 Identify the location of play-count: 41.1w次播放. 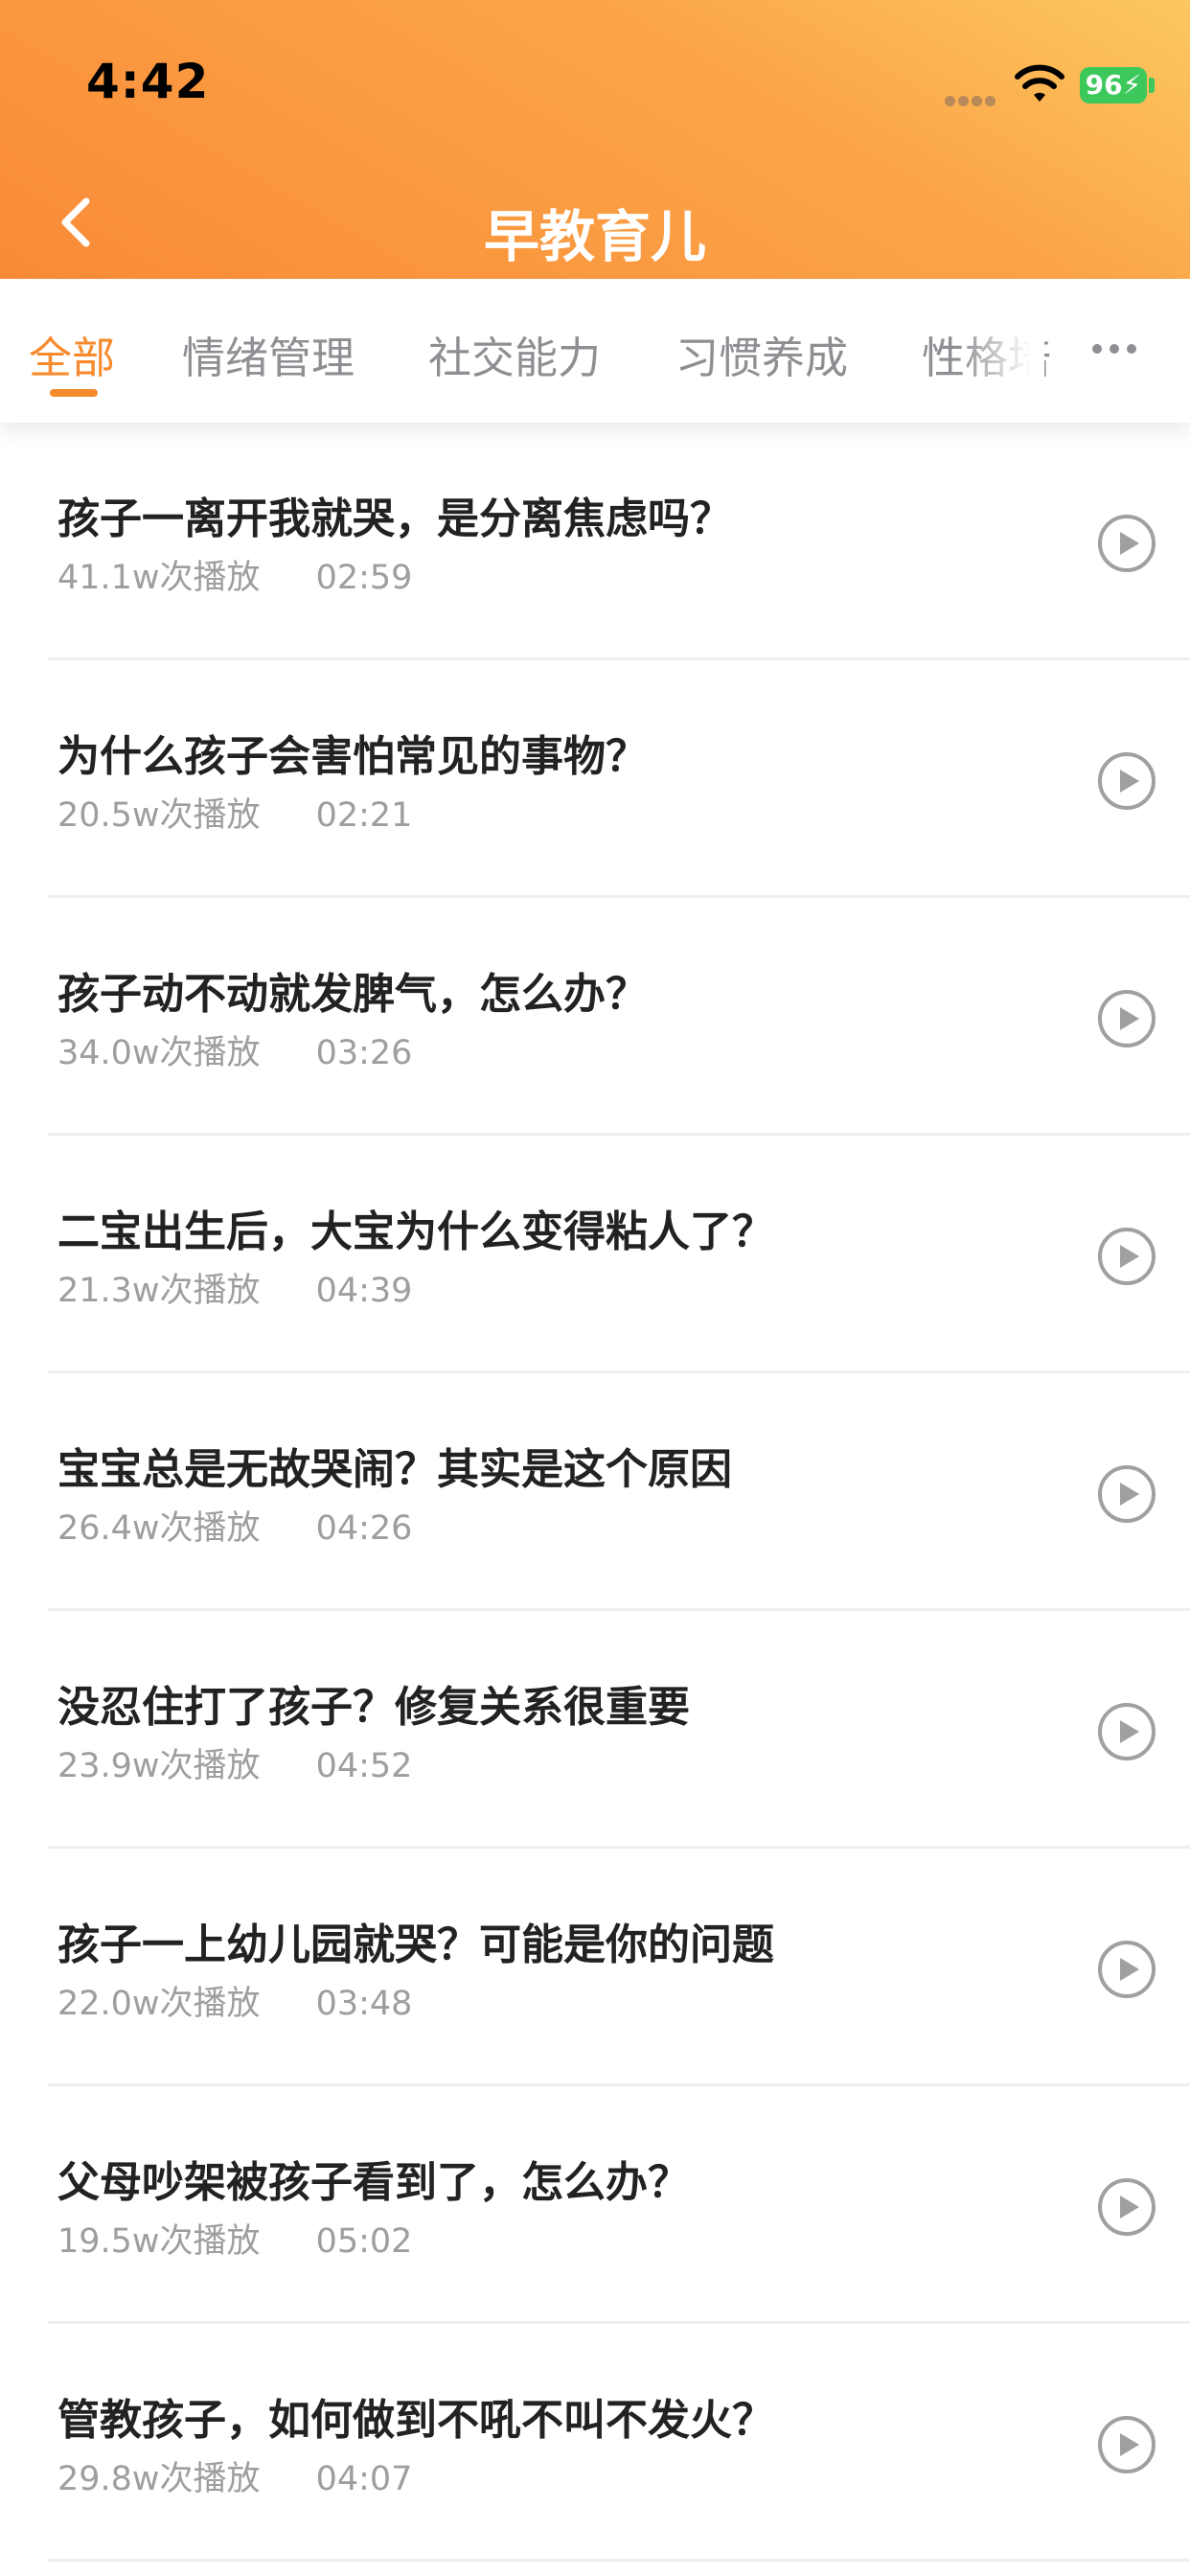
(159, 578).